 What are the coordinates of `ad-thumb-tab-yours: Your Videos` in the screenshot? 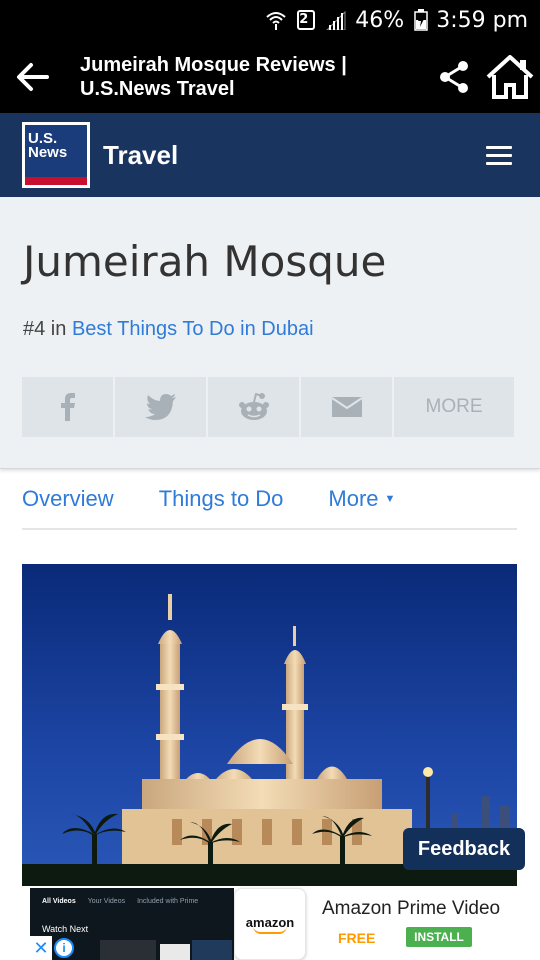 It's located at (106, 901).